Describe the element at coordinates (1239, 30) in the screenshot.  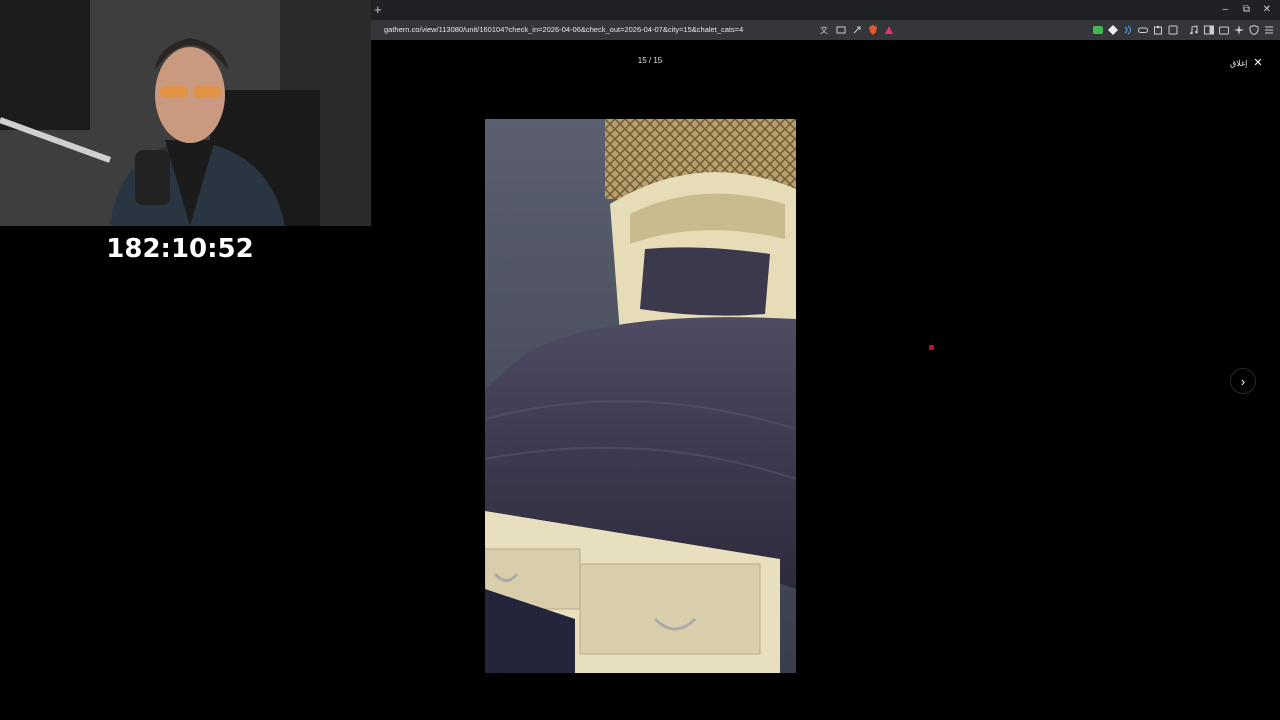
I see `leo-ai-icon` at that location.